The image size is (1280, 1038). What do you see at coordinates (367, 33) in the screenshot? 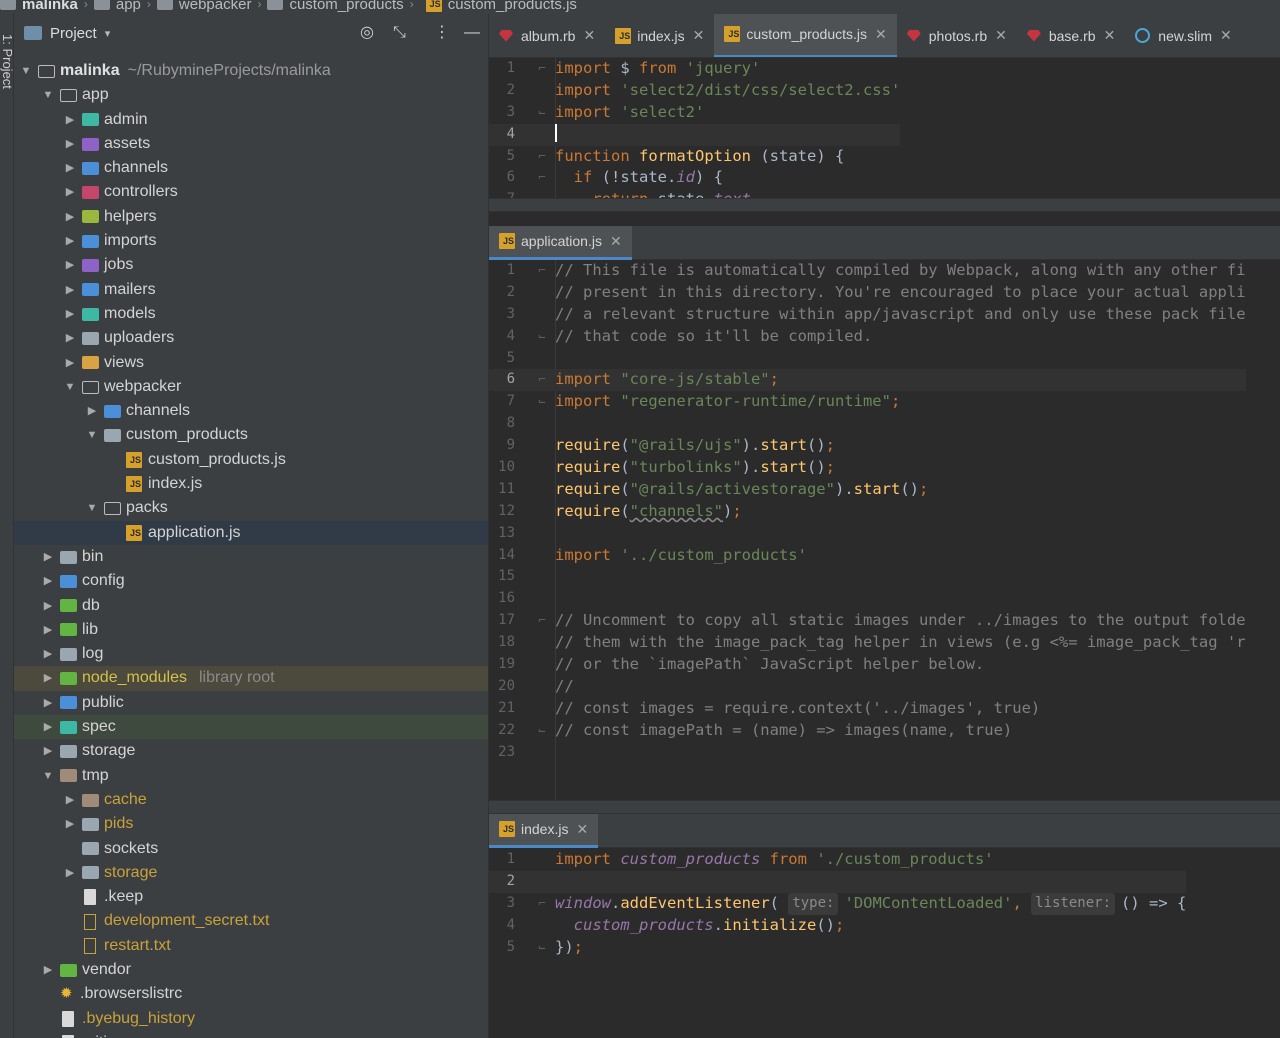
I see `target-icon: ◎` at bounding box center [367, 33].